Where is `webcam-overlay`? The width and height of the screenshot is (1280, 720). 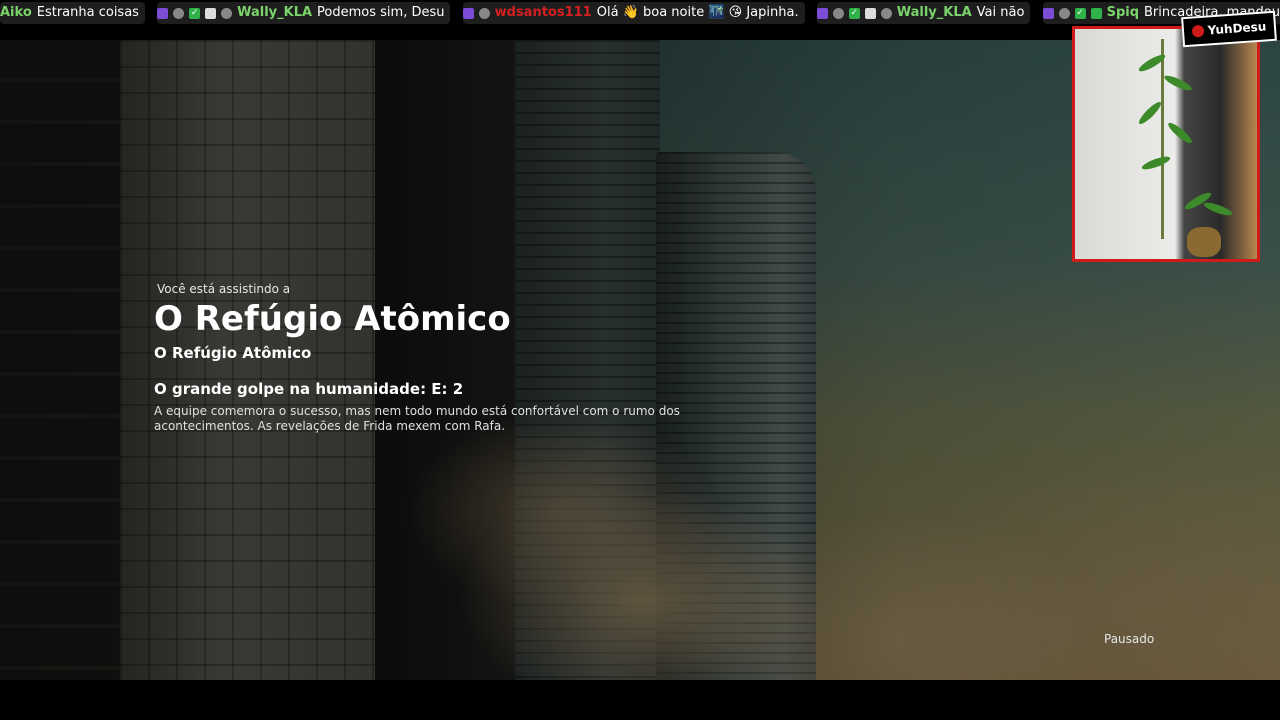 webcam-overlay is located at coordinates (1166, 144).